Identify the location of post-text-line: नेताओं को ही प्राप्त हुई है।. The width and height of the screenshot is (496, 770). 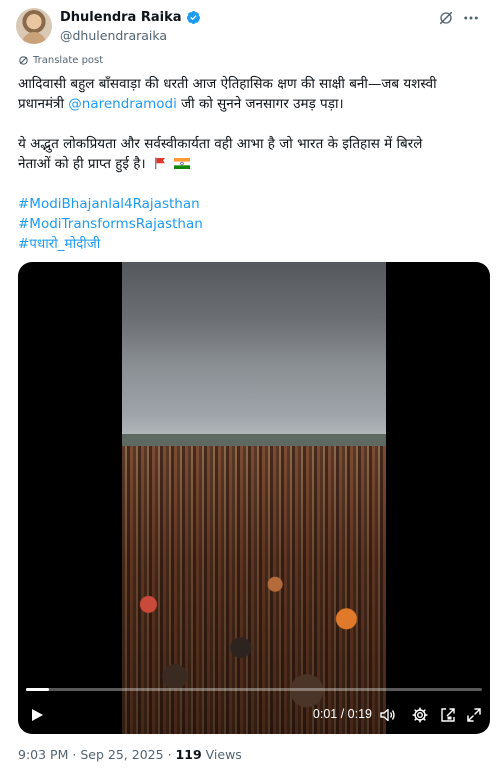
(251, 164).